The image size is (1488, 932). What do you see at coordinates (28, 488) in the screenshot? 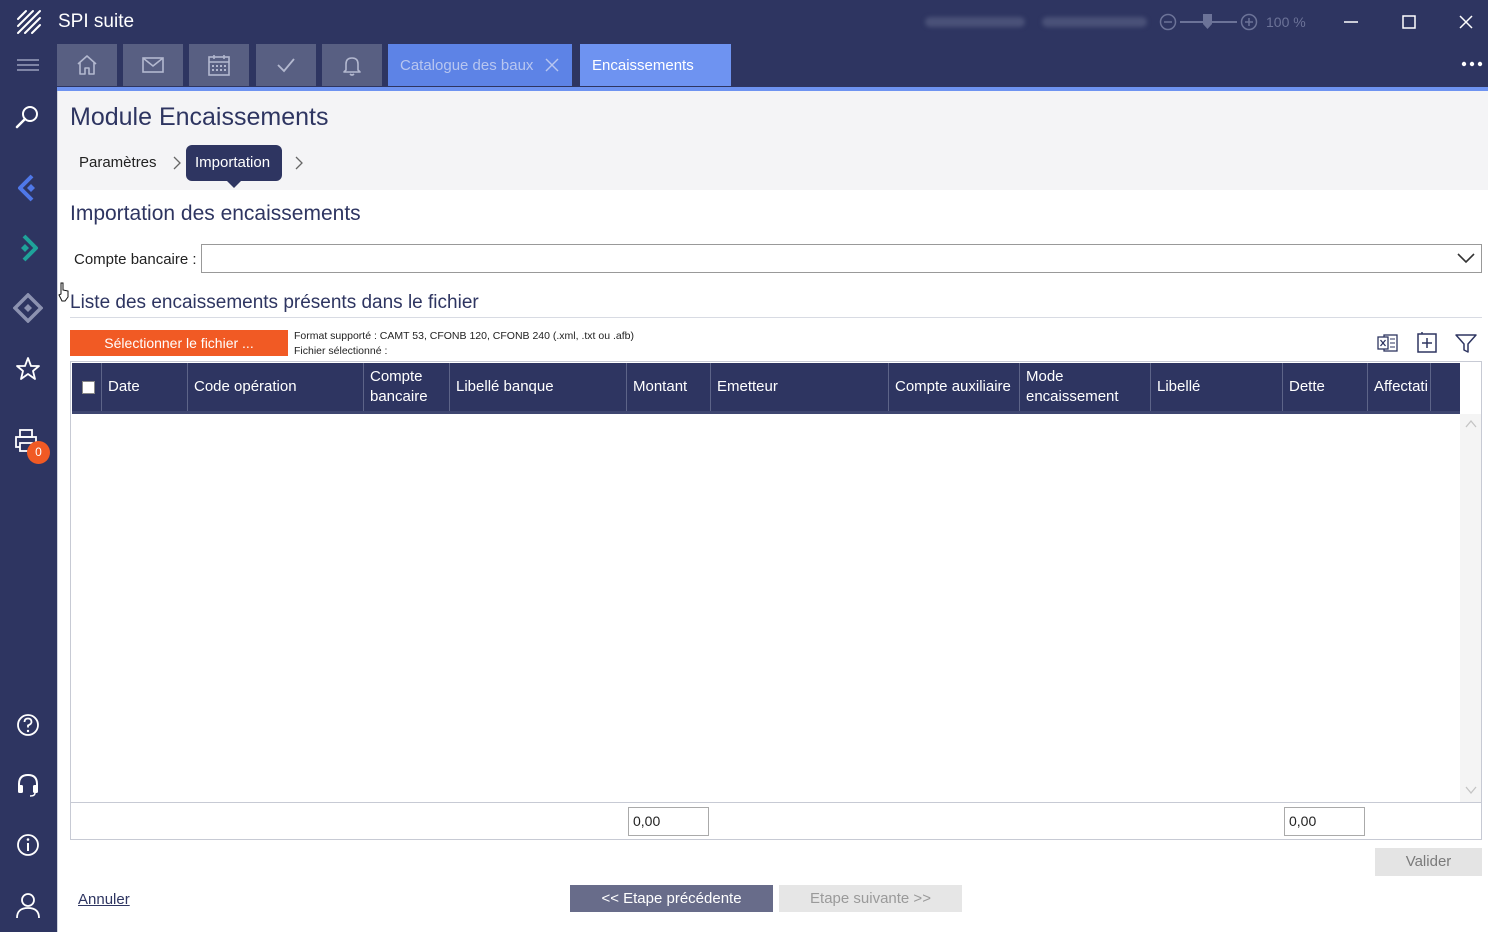
I see `sidebar: 0` at bounding box center [28, 488].